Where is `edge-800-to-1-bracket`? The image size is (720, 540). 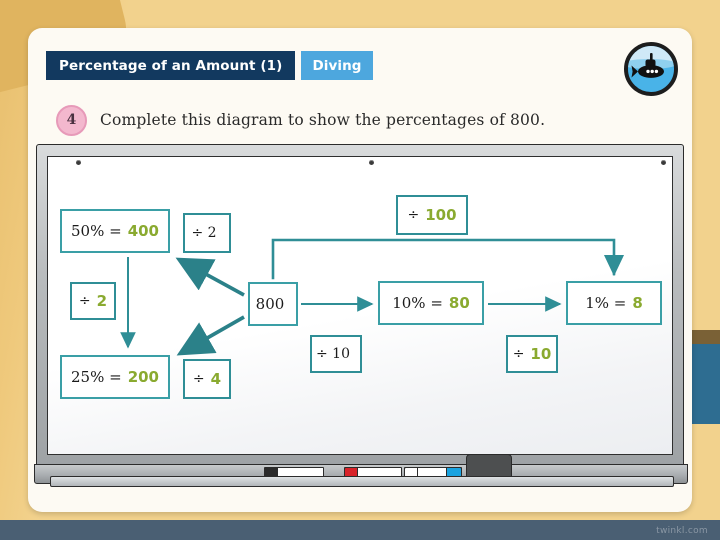
edge-800-to-1-bracket is located at coordinates (448, 259).